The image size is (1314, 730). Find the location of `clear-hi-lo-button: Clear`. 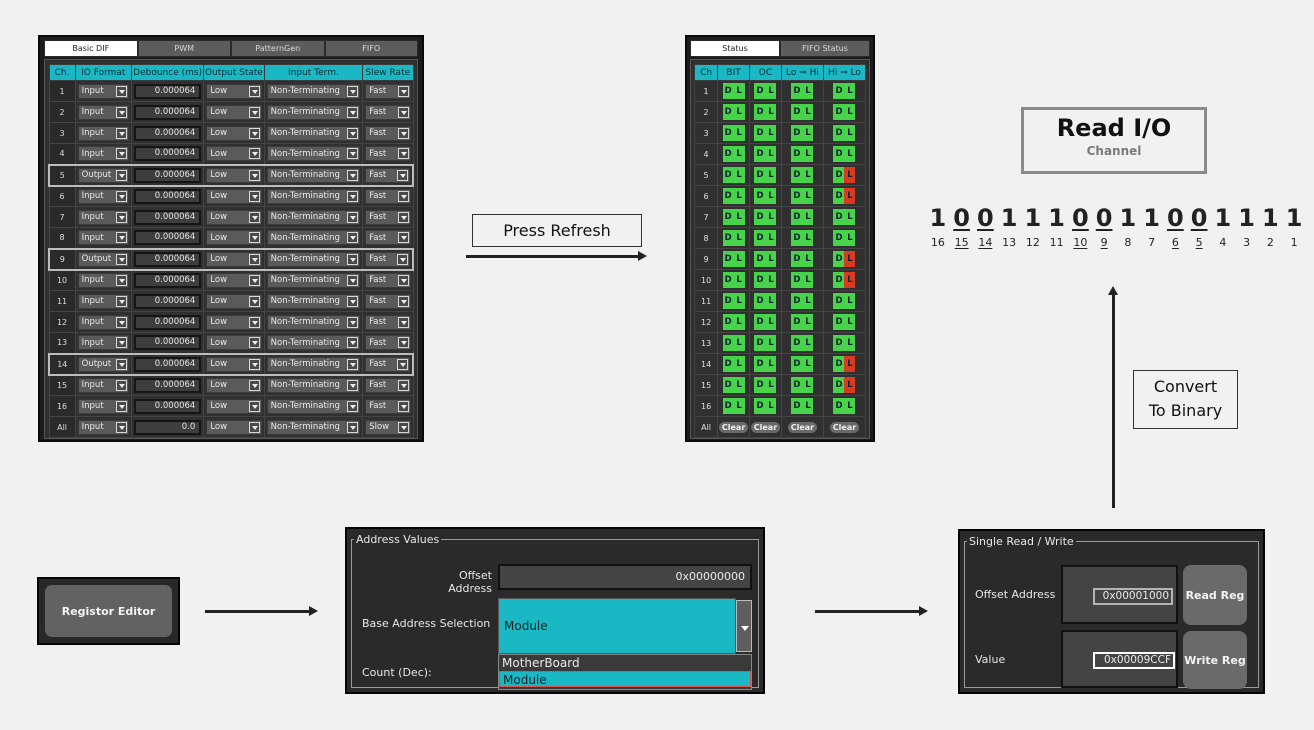

clear-hi-lo-button: Clear is located at coordinates (844, 427).